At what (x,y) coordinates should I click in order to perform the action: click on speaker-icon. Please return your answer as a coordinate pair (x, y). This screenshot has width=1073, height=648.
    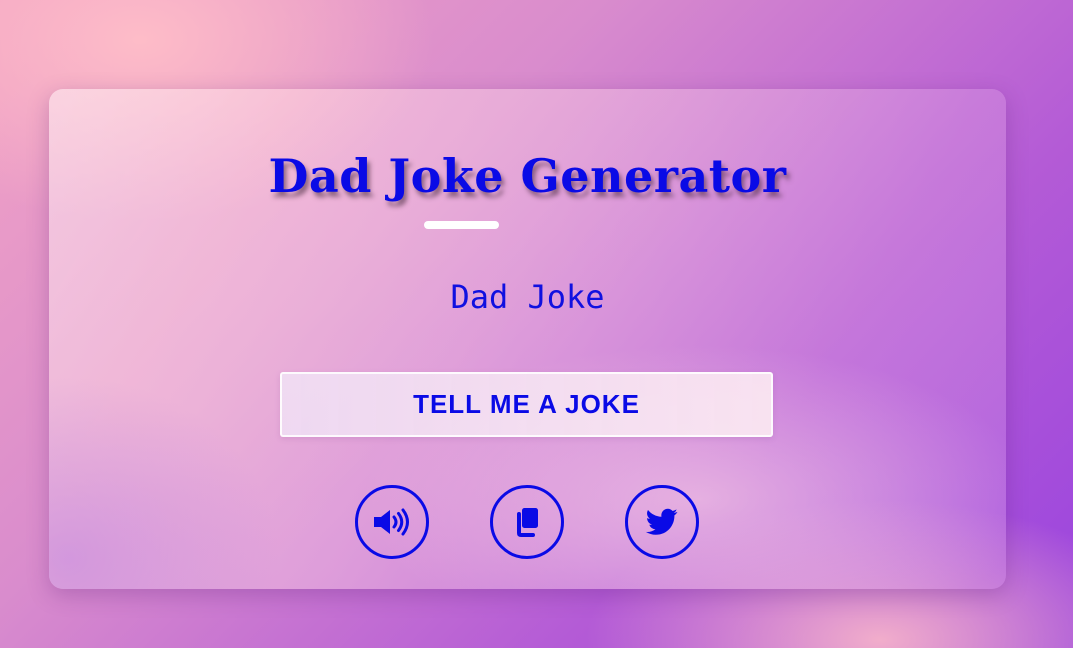
    Looking at the image, I should click on (392, 522).